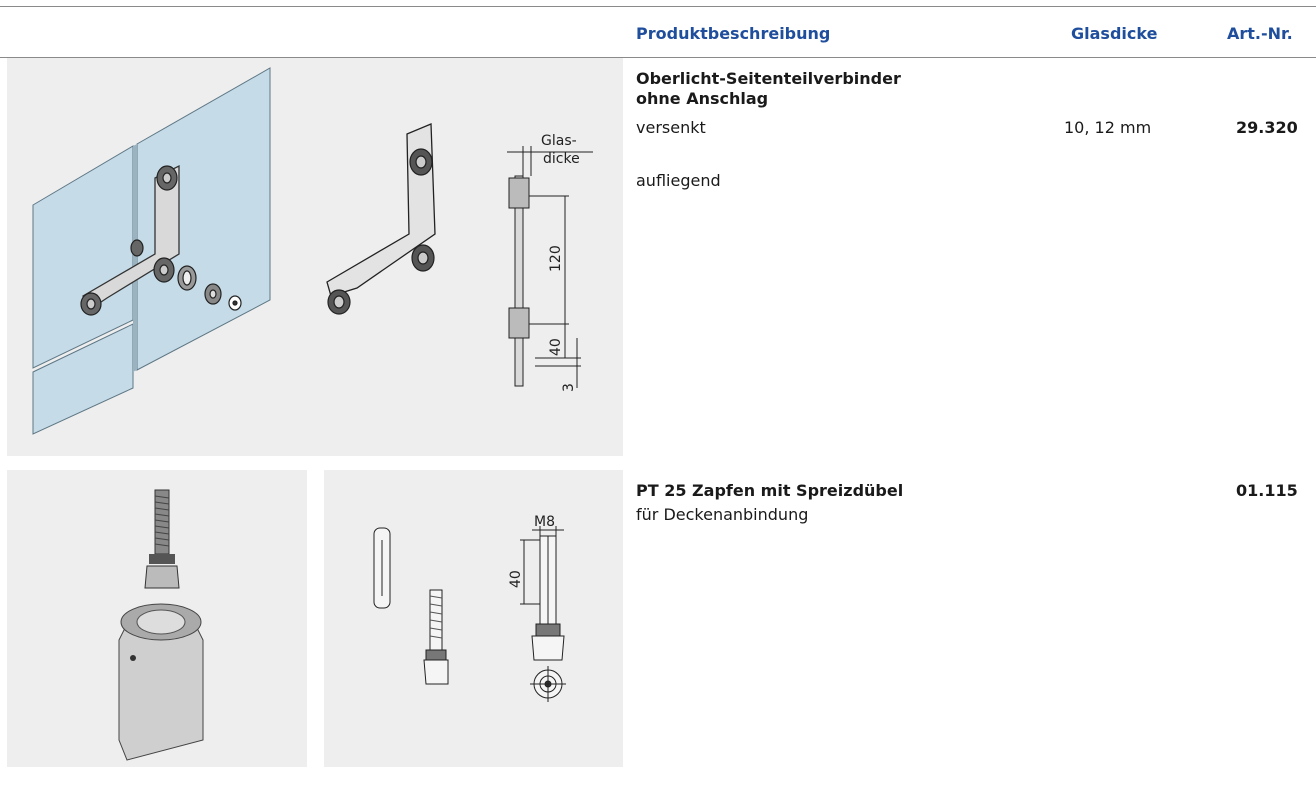  Describe the element at coordinates (722, 514) in the screenshot. I see `product-2-subtitle: für Deckenanbindung` at that location.